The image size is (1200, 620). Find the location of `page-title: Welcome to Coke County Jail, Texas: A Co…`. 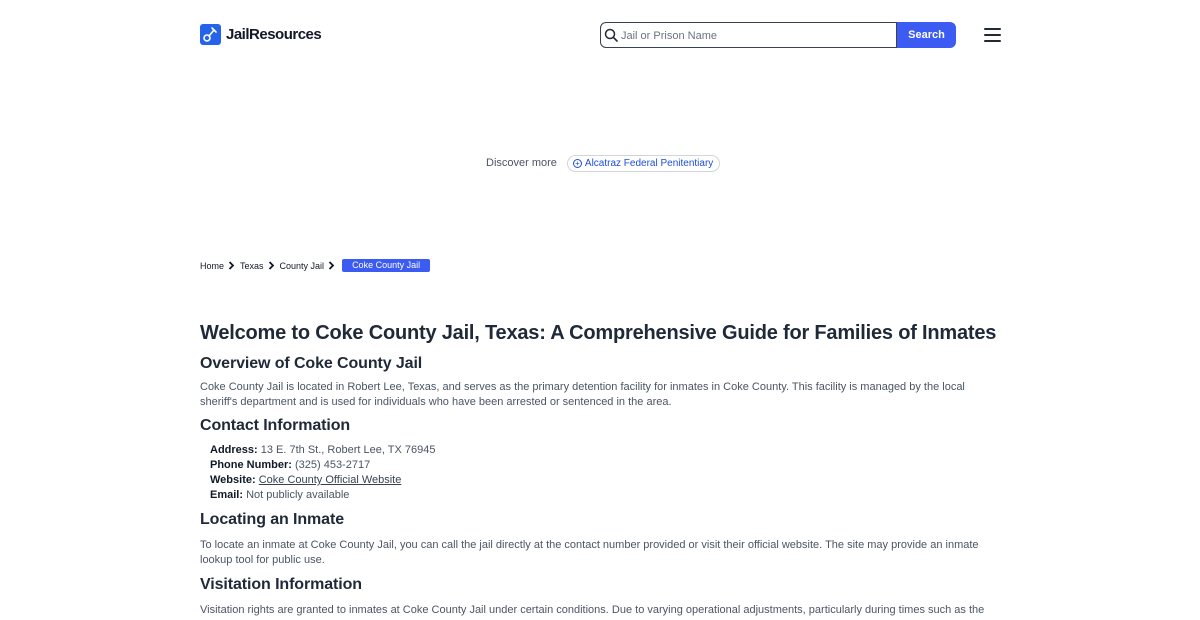

page-title: Welcome to Coke County Jail, Texas: A Co… is located at coordinates (598, 333).